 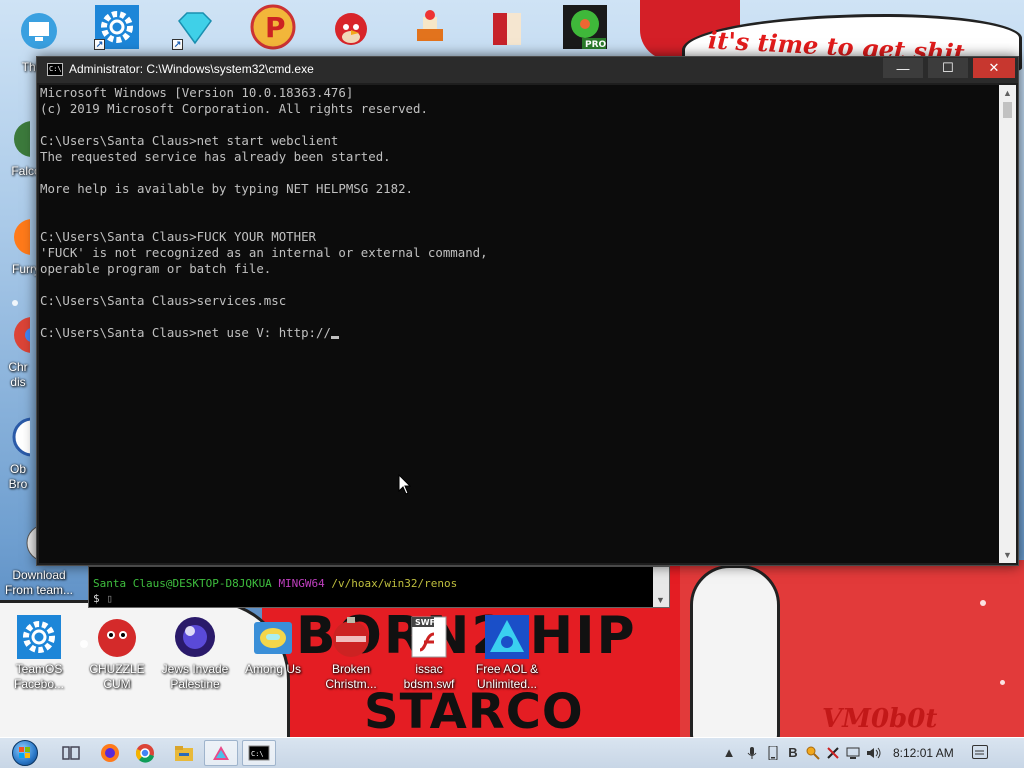 What do you see at coordinates (109, 598) in the screenshot?
I see `git-bash-cursor: ▯` at bounding box center [109, 598].